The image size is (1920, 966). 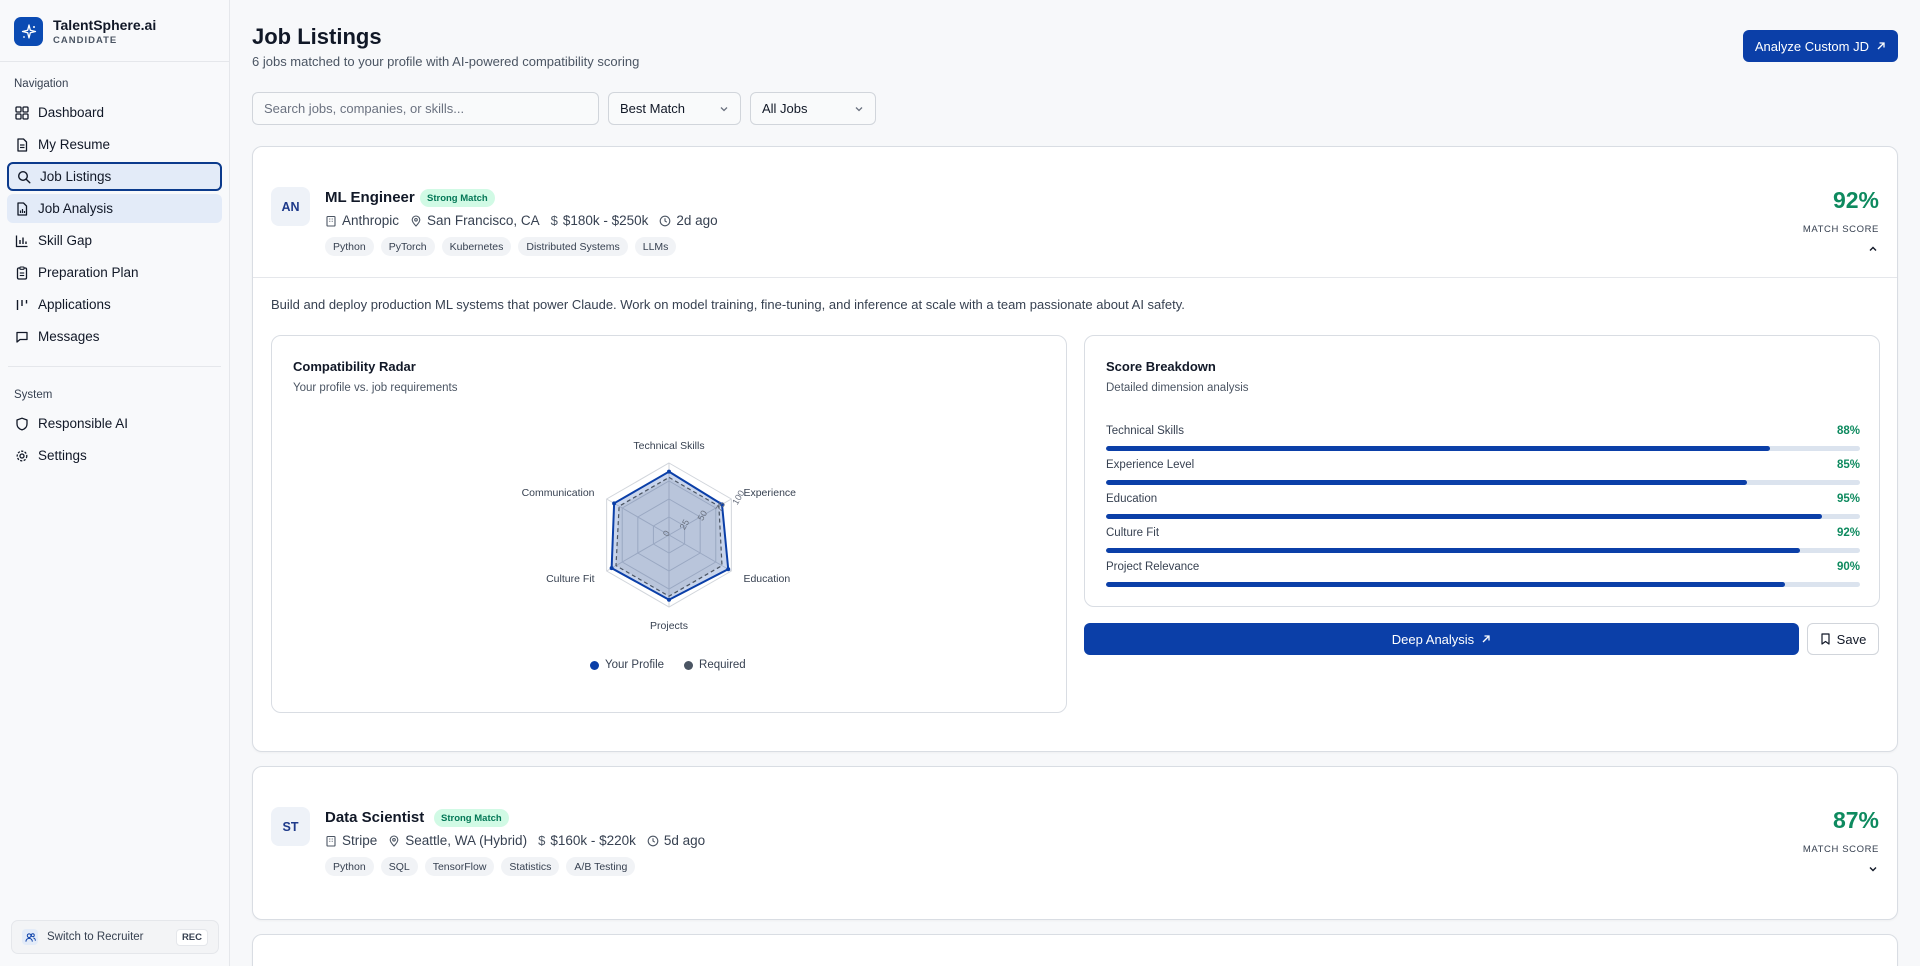 What do you see at coordinates (21, 241) in the screenshot?
I see `bar-chart-icon` at bounding box center [21, 241].